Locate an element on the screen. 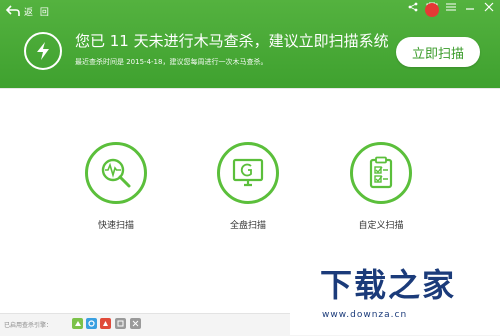 The width and height of the screenshot is (500, 336). engines-label: 已启用查杀引擎： is located at coordinates (28, 325).